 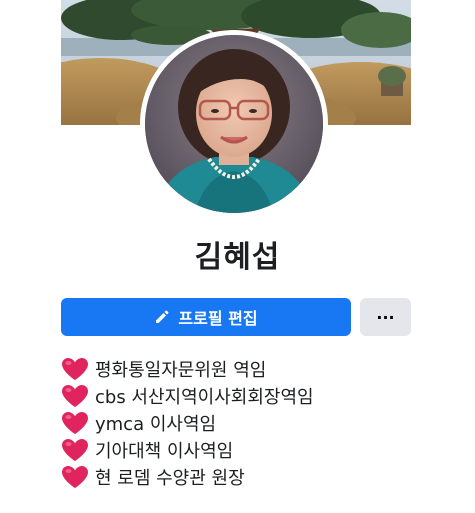 What do you see at coordinates (256, 476) in the screenshot?
I see `bio-line: 현 로뎀 수양관 원장` at bounding box center [256, 476].